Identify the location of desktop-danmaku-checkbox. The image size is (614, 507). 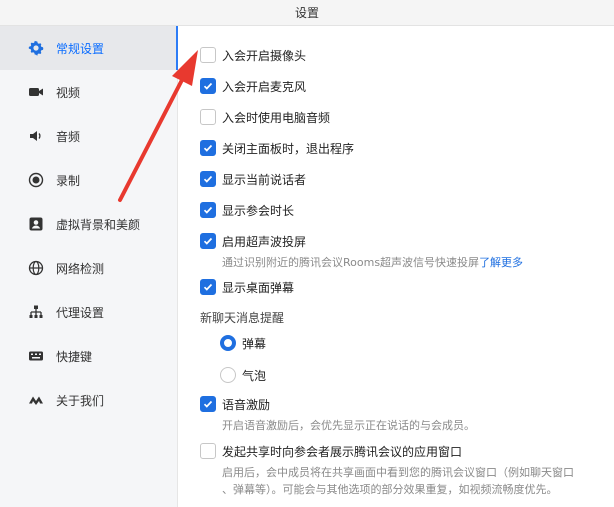
(208, 287).